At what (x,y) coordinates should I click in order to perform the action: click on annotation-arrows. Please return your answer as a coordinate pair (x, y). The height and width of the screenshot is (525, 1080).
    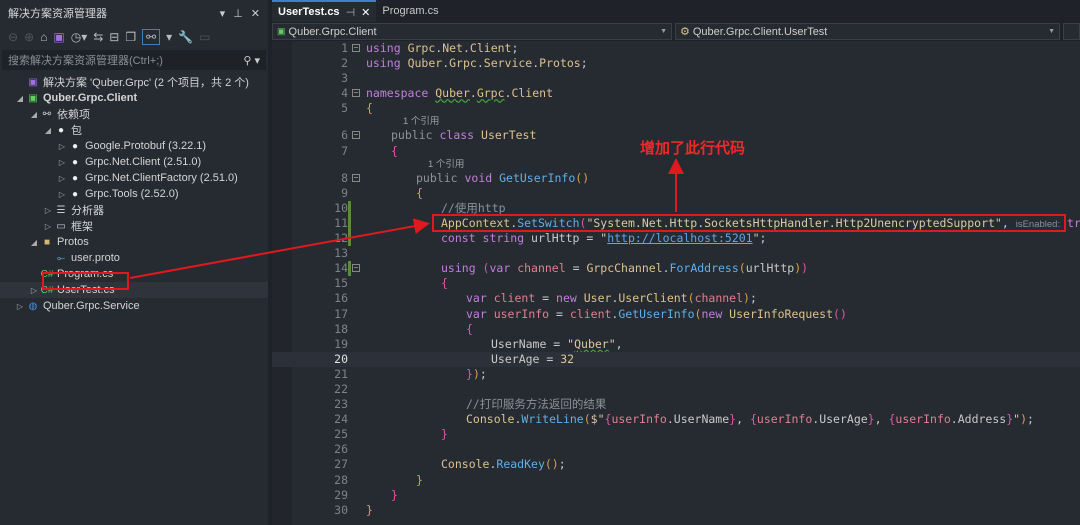
    Looking at the image, I should click on (406, 218).